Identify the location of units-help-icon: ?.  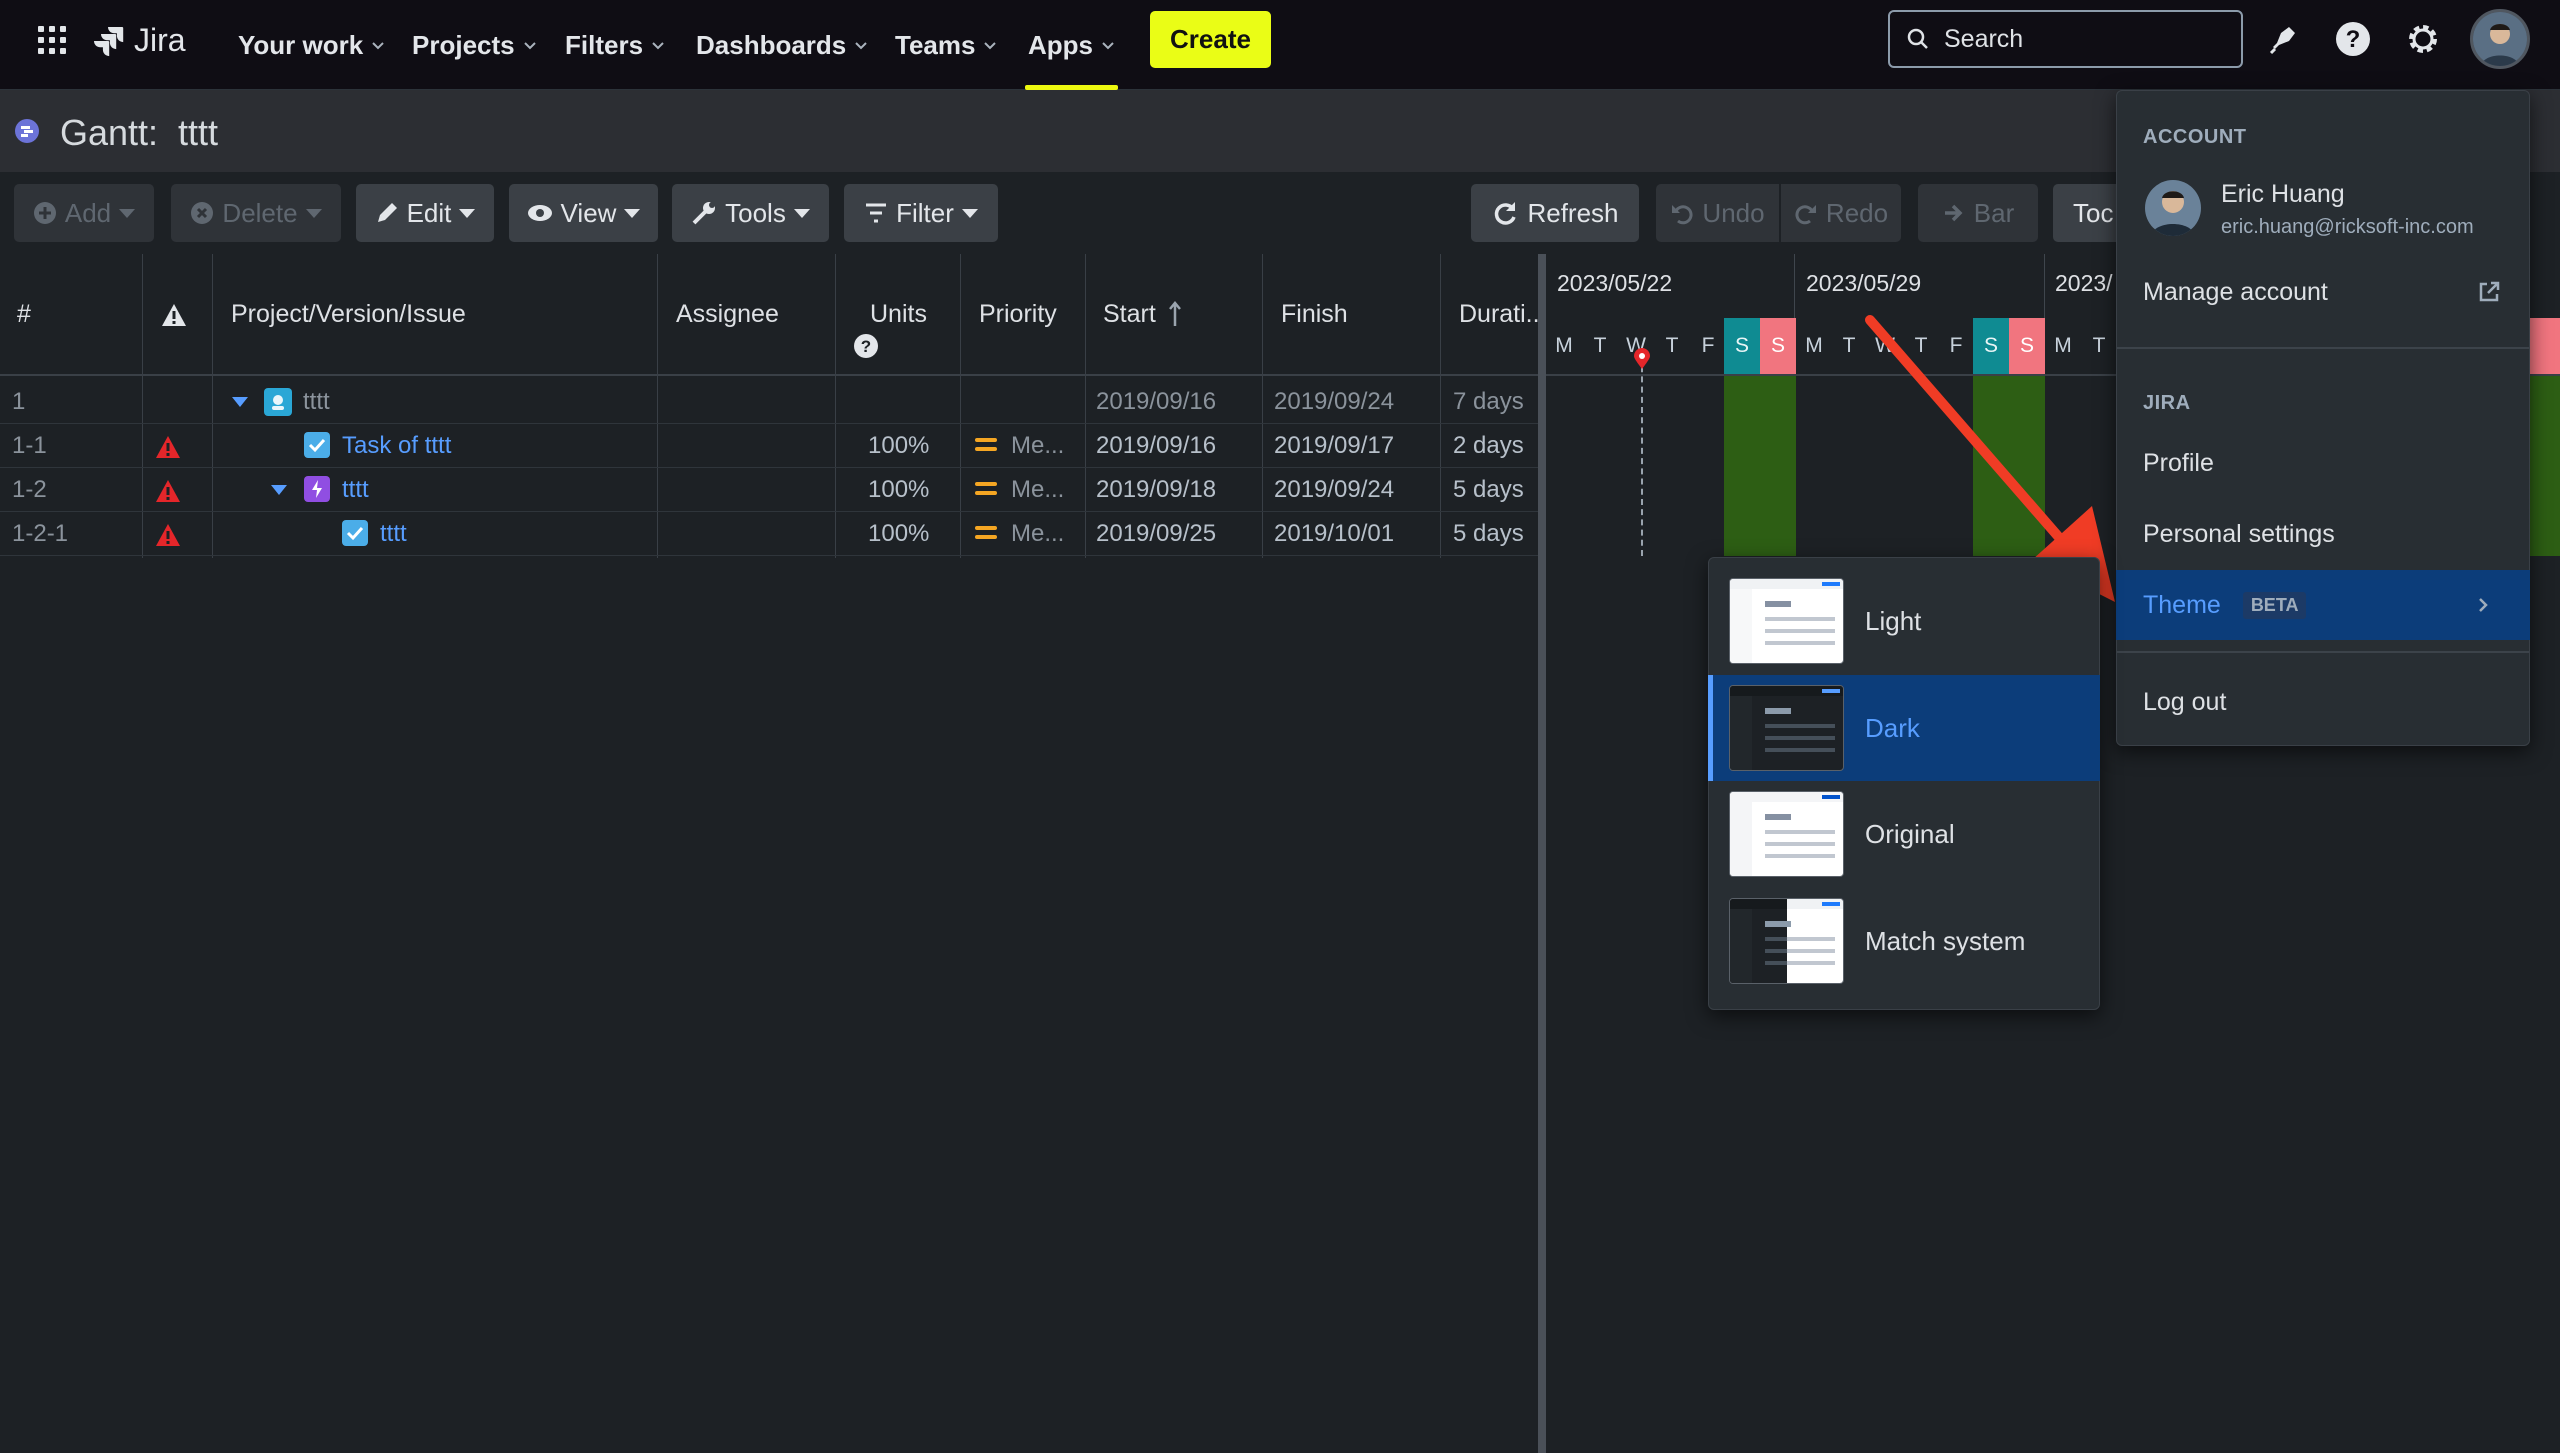
(866, 346).